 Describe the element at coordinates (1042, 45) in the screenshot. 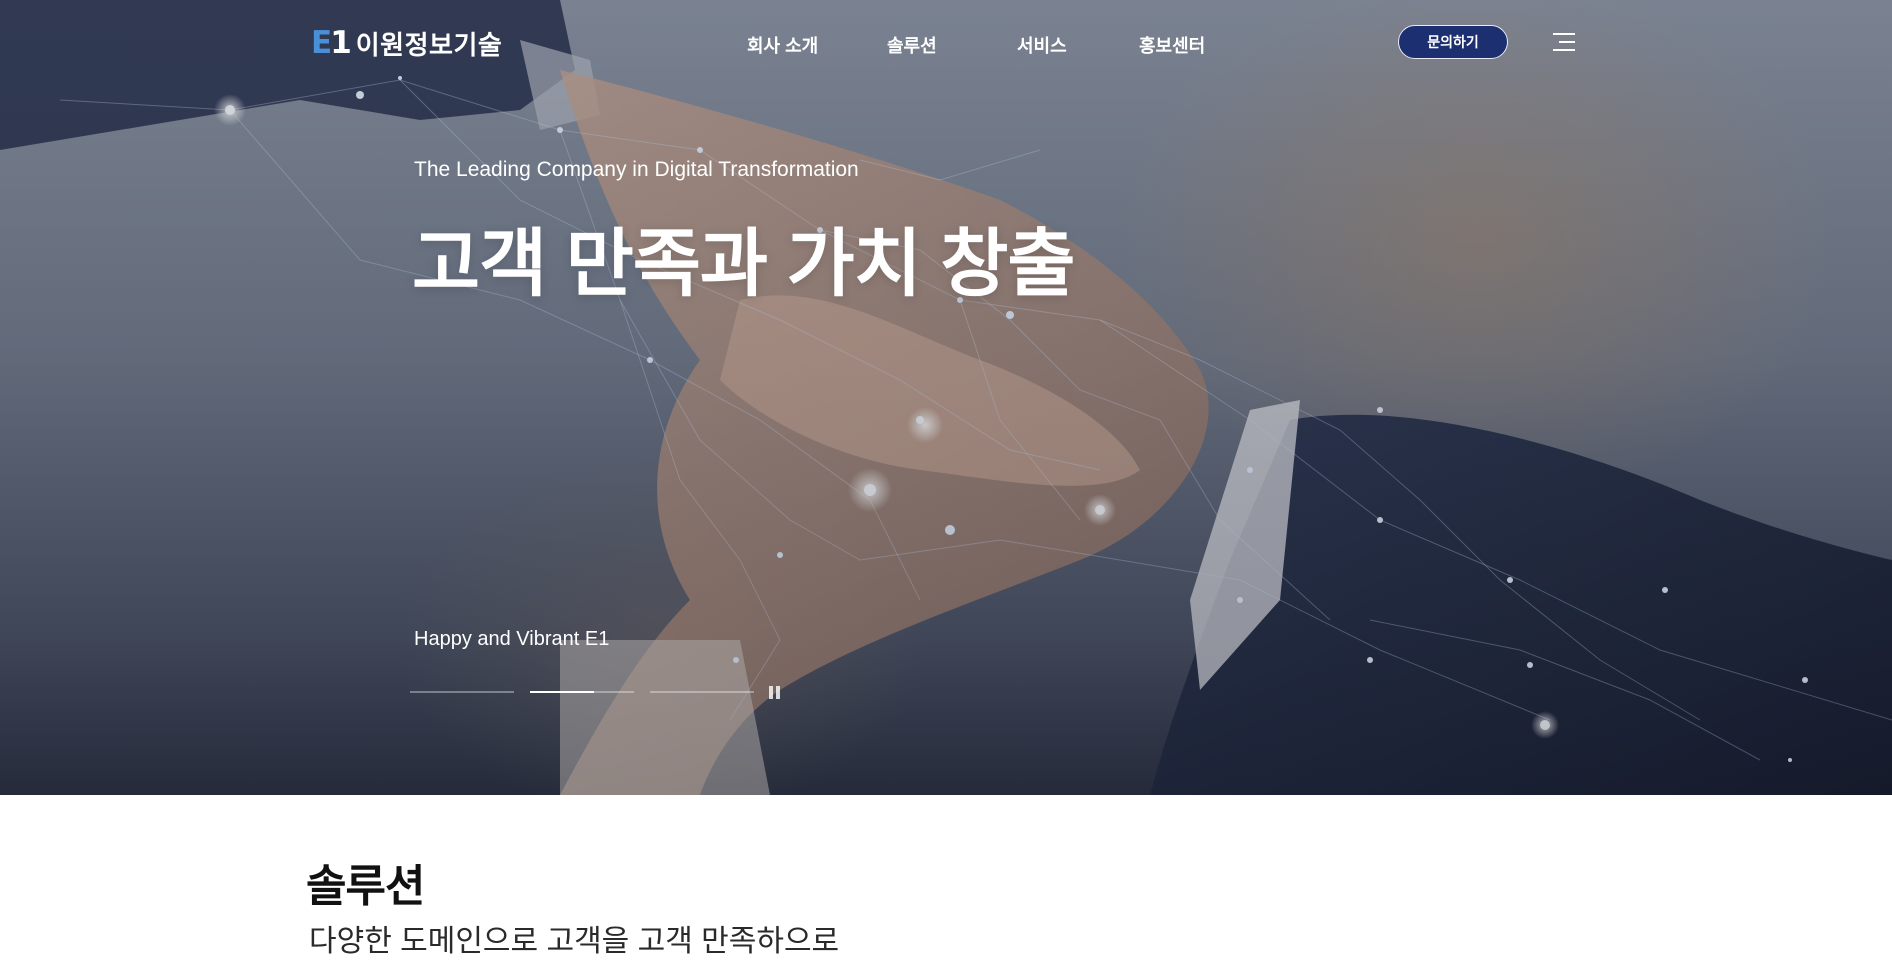

I see `nav-item-services: 서비스` at that location.